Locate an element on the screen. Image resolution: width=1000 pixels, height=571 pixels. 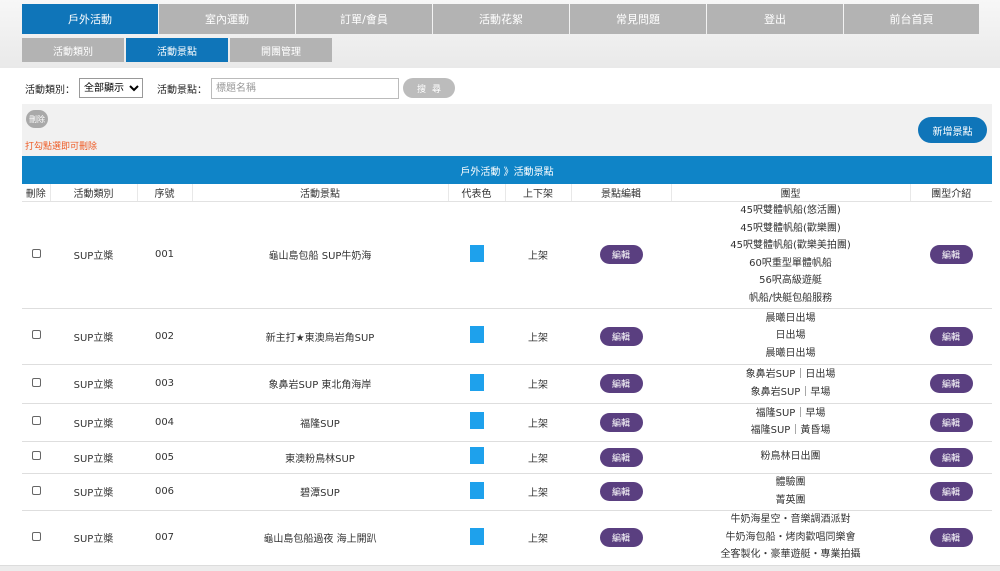
group-type-item: 菁英團 is located at coordinates (790, 500).